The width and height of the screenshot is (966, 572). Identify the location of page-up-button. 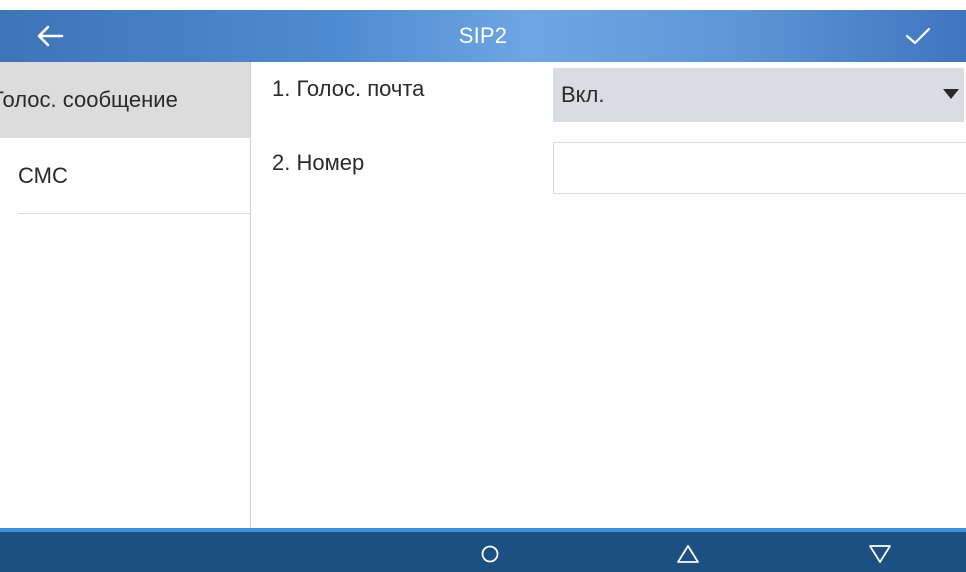
(688, 554).